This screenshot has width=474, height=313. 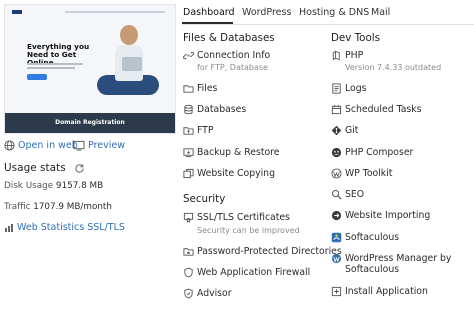 I want to click on softaculous-icon, so click(x=336, y=237).